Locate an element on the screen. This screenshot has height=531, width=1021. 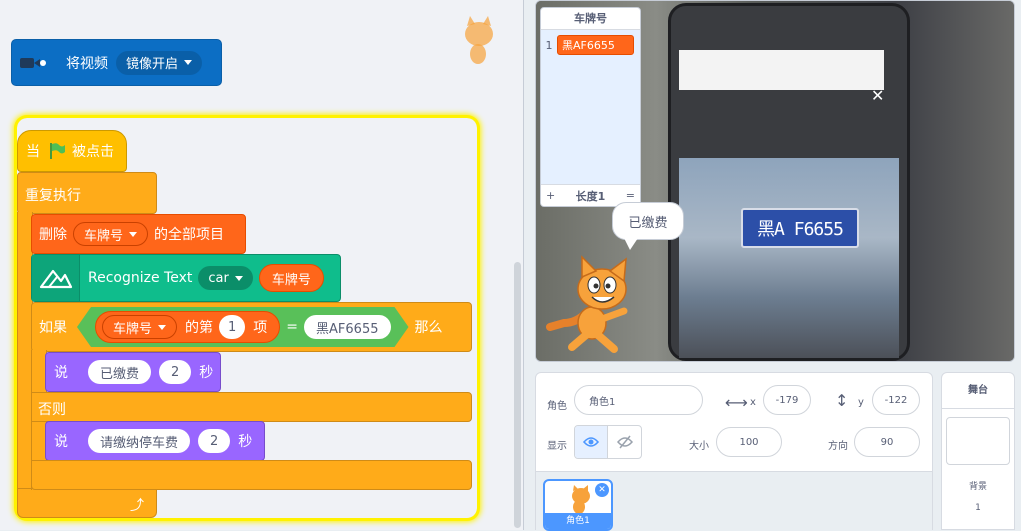
compare-value-input: 黑AF6655 is located at coordinates (347, 327).